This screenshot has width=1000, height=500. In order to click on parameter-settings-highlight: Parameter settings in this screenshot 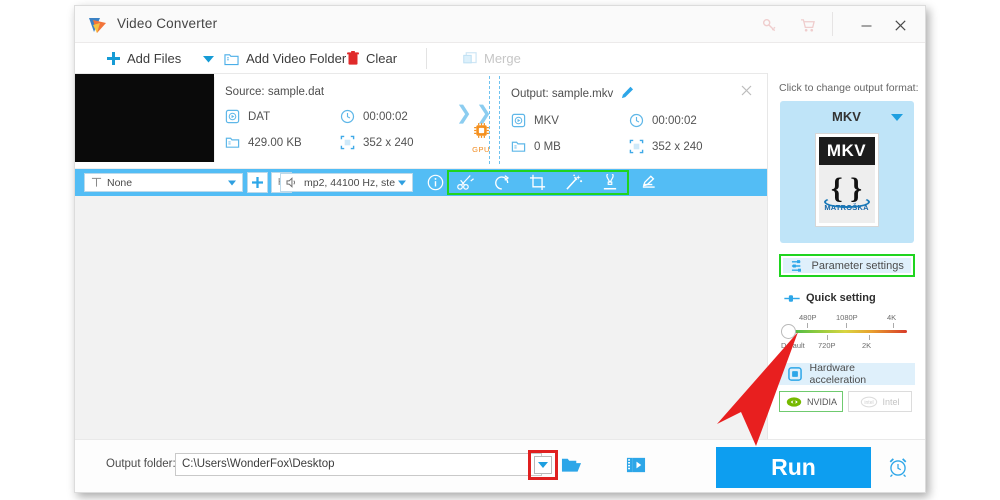, I will do `click(846, 265)`.